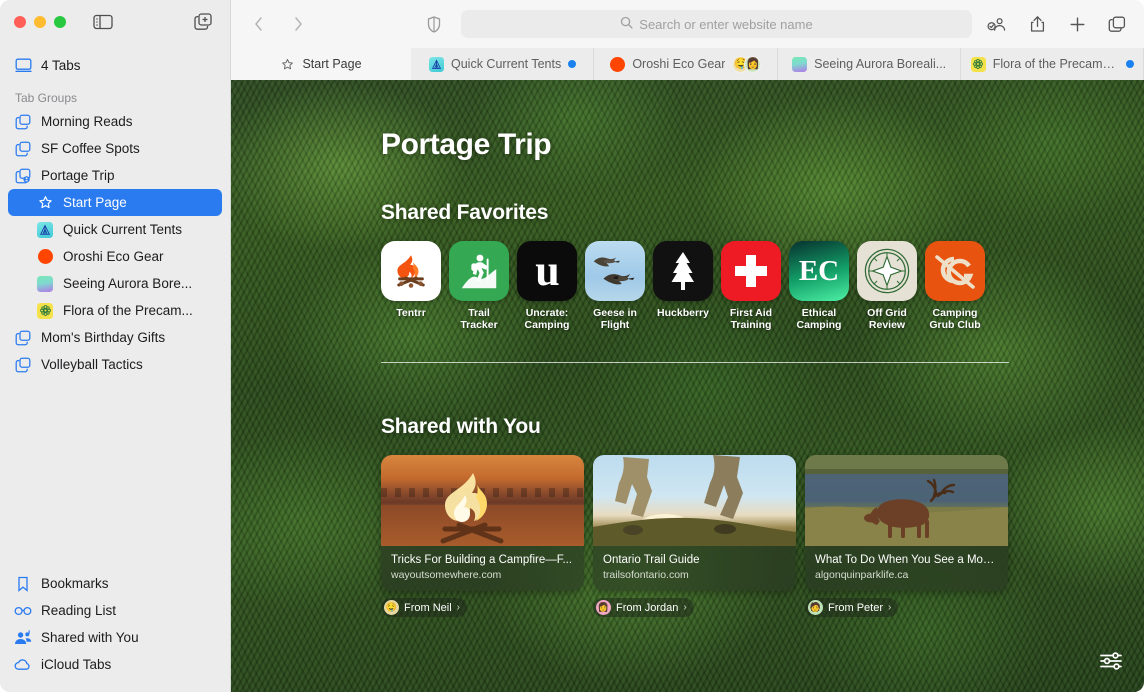 The height and width of the screenshot is (692, 1144). I want to click on start-page-settings-icon, so click(1111, 661).